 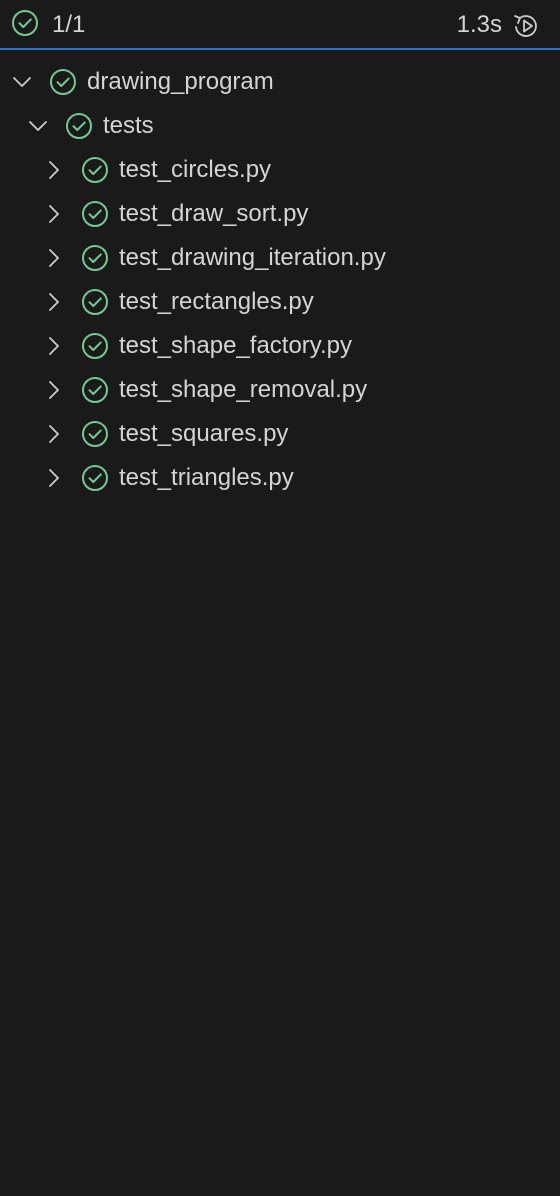 What do you see at coordinates (195, 169) in the screenshot?
I see `tree-item-label: test_circles.py` at bounding box center [195, 169].